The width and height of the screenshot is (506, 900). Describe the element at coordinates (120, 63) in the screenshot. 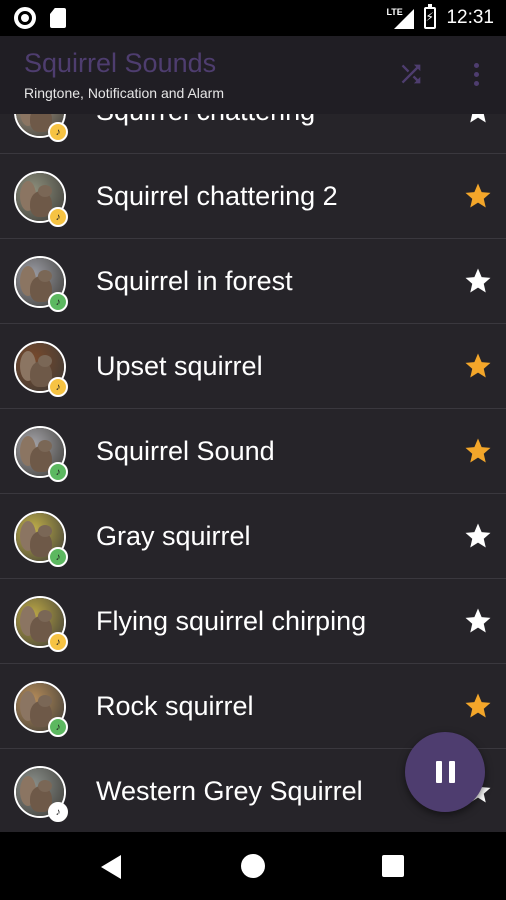

I see `app-title: Squirrel Sounds` at that location.